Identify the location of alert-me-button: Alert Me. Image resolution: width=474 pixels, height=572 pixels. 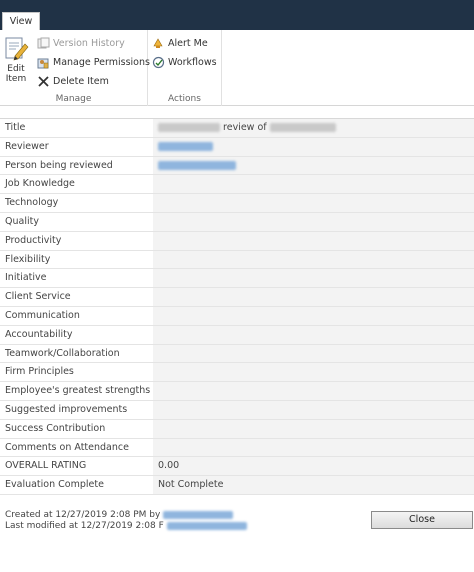
(180, 43).